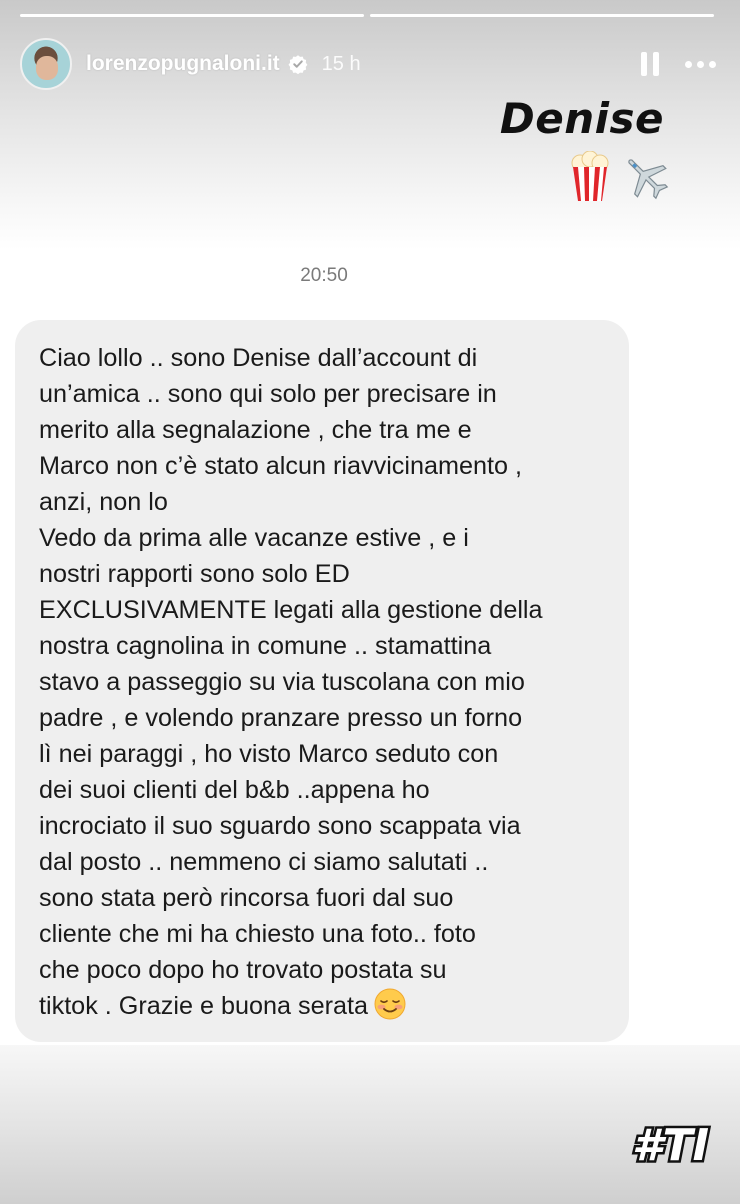  I want to click on verified-badge-icon, so click(298, 64).